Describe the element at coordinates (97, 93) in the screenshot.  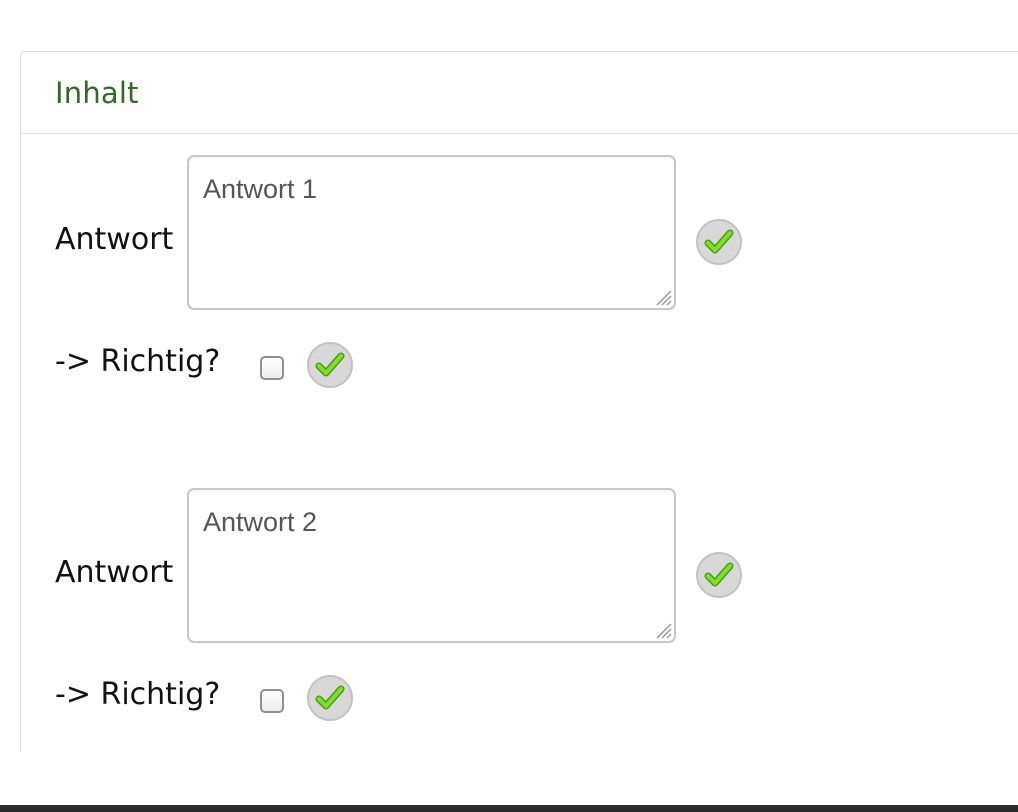
I see `panel-title: Inhalt` at that location.